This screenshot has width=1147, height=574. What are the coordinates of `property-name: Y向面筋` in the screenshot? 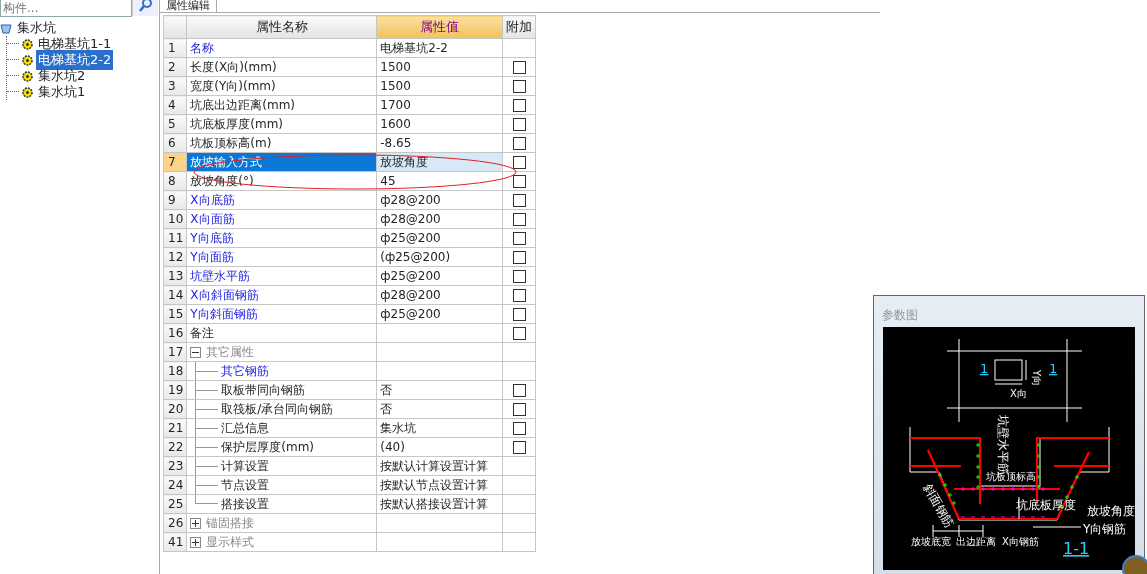 It's located at (281, 257).